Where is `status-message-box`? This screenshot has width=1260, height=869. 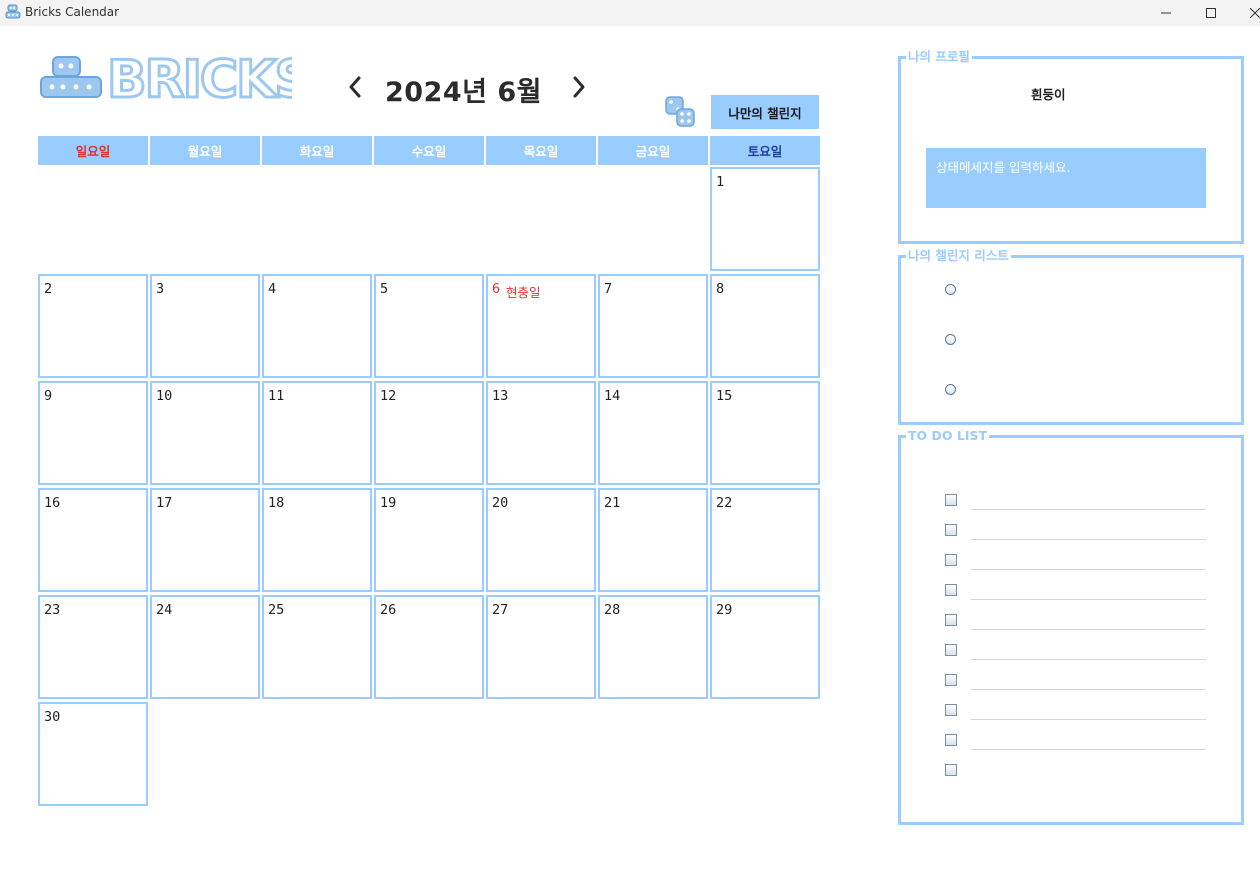 status-message-box is located at coordinates (1066, 178).